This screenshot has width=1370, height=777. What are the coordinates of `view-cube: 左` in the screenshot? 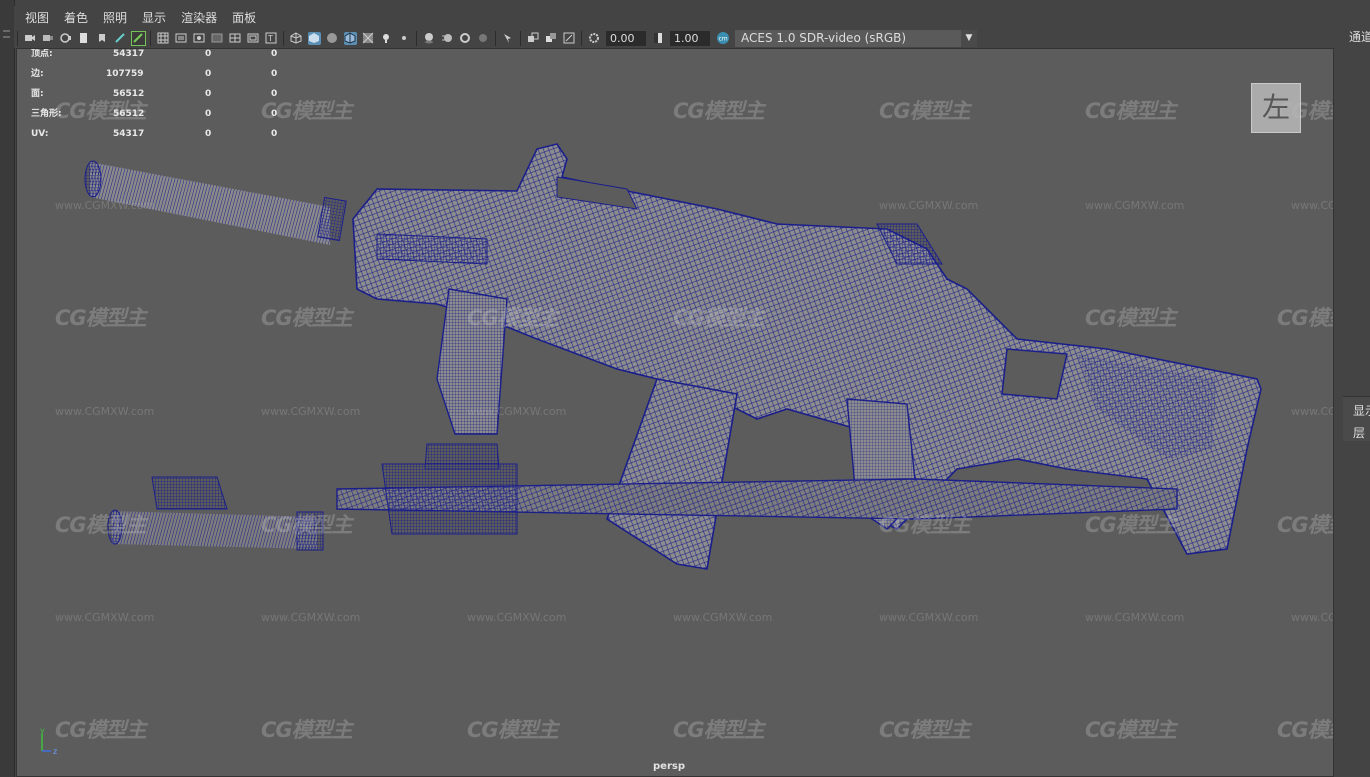 It's located at (1276, 108).